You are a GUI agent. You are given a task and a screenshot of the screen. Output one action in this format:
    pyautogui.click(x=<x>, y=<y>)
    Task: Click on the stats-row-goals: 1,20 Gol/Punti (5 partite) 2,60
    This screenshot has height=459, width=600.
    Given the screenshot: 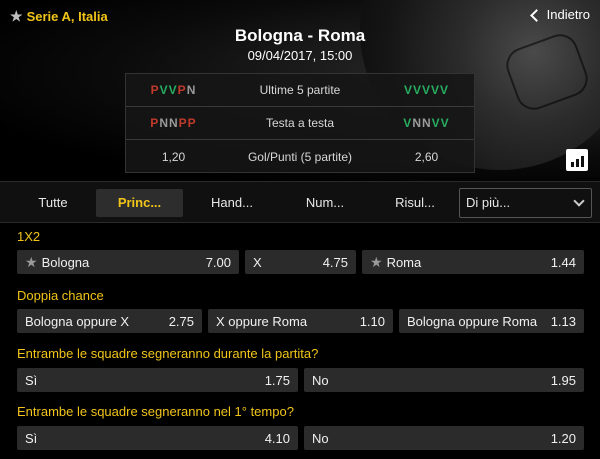 What is the action you would take?
    pyautogui.click(x=300, y=156)
    